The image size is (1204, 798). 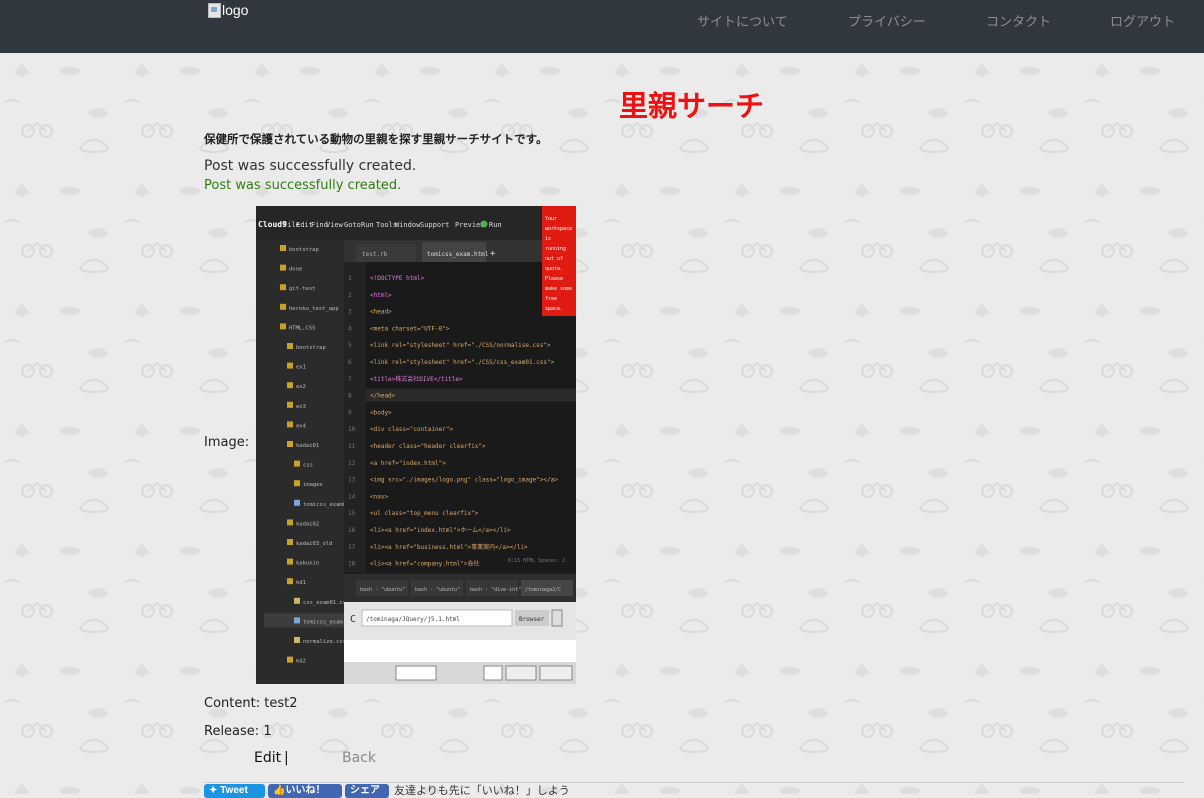 What do you see at coordinates (307, 564) in the screenshot?
I see `tree-item: kakunin` at bounding box center [307, 564].